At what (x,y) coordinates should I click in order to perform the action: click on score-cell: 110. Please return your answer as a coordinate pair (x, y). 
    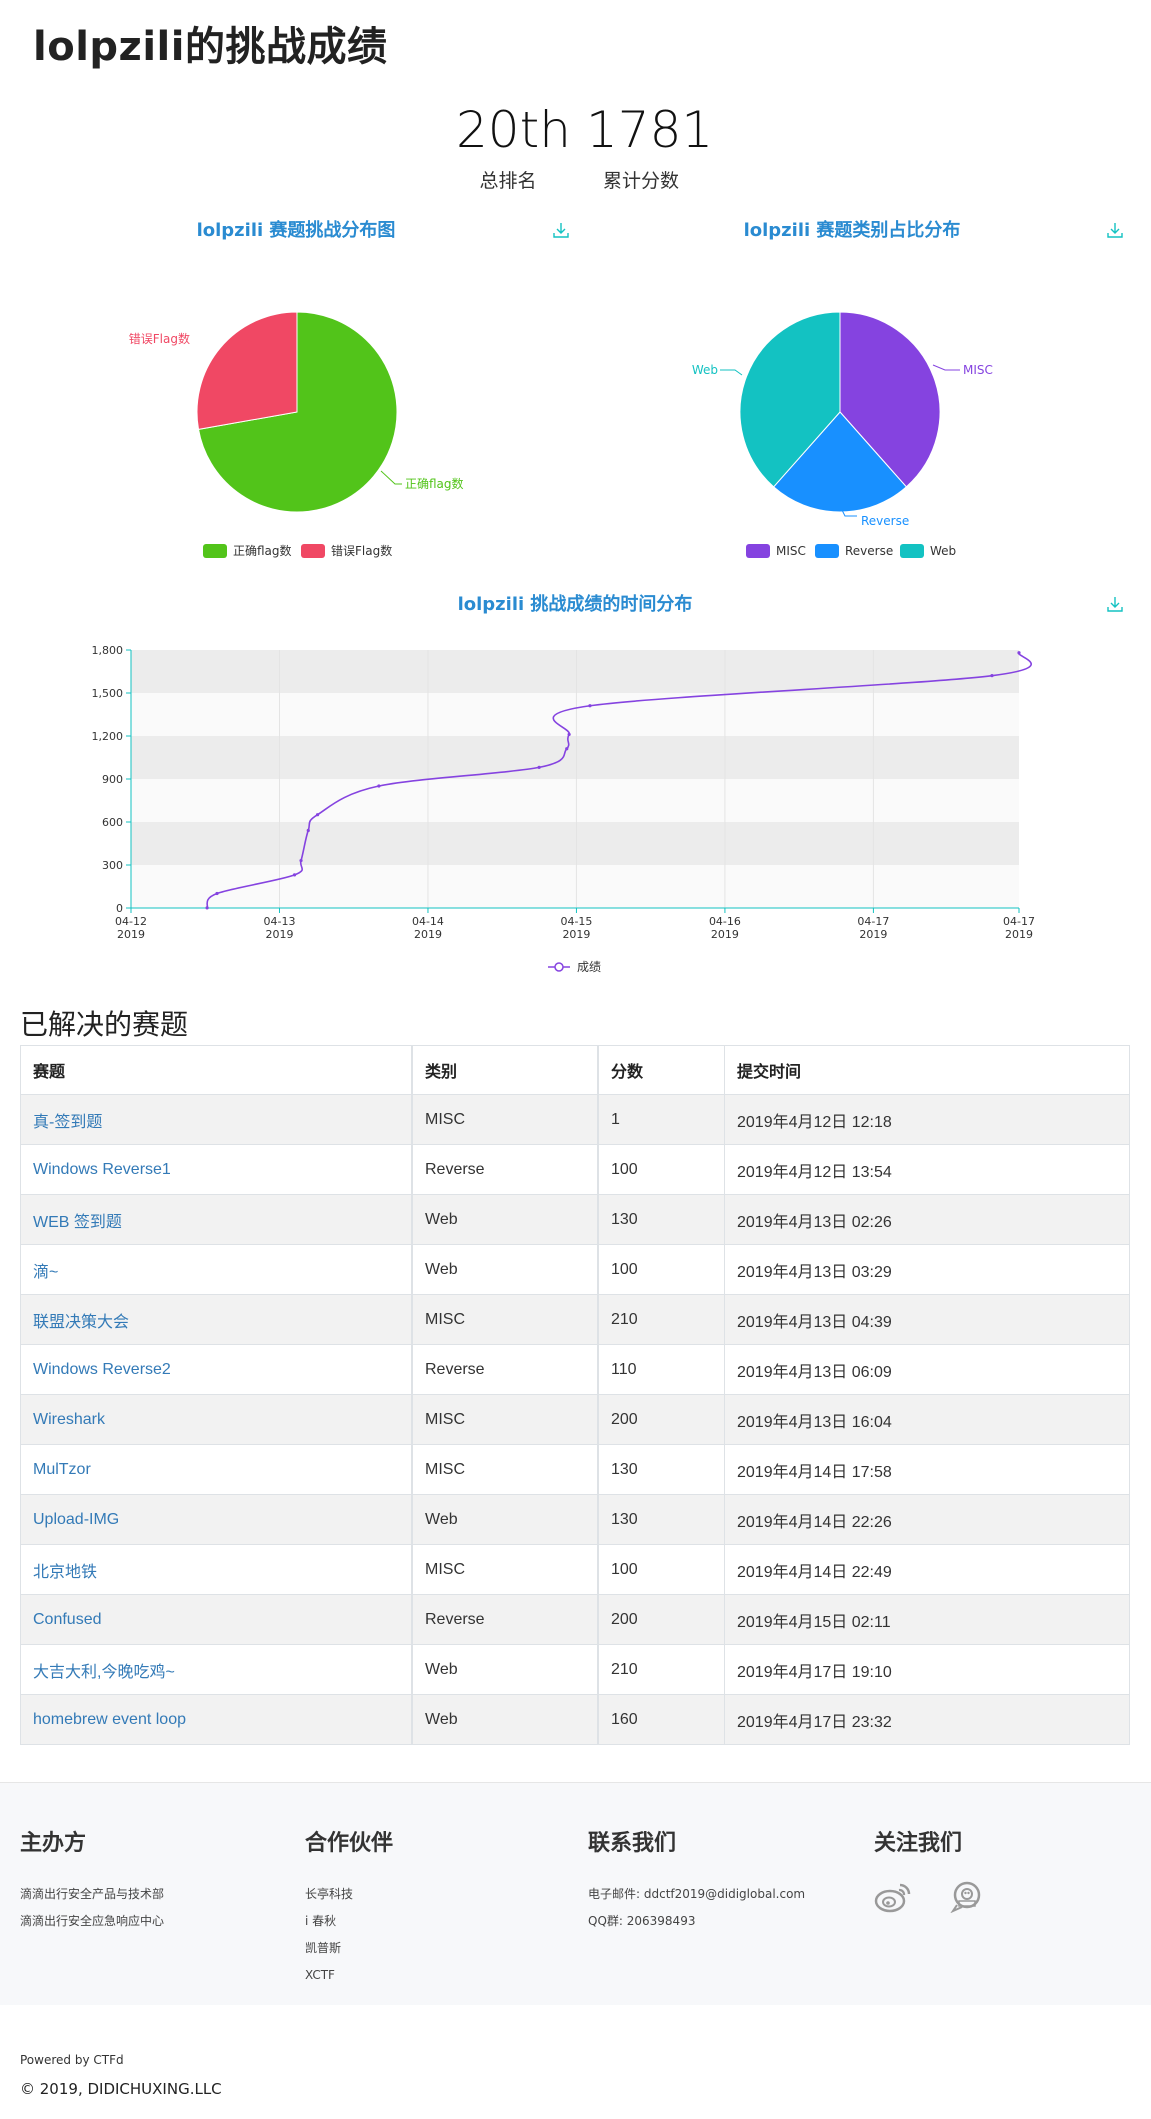
    Looking at the image, I should click on (661, 1369).